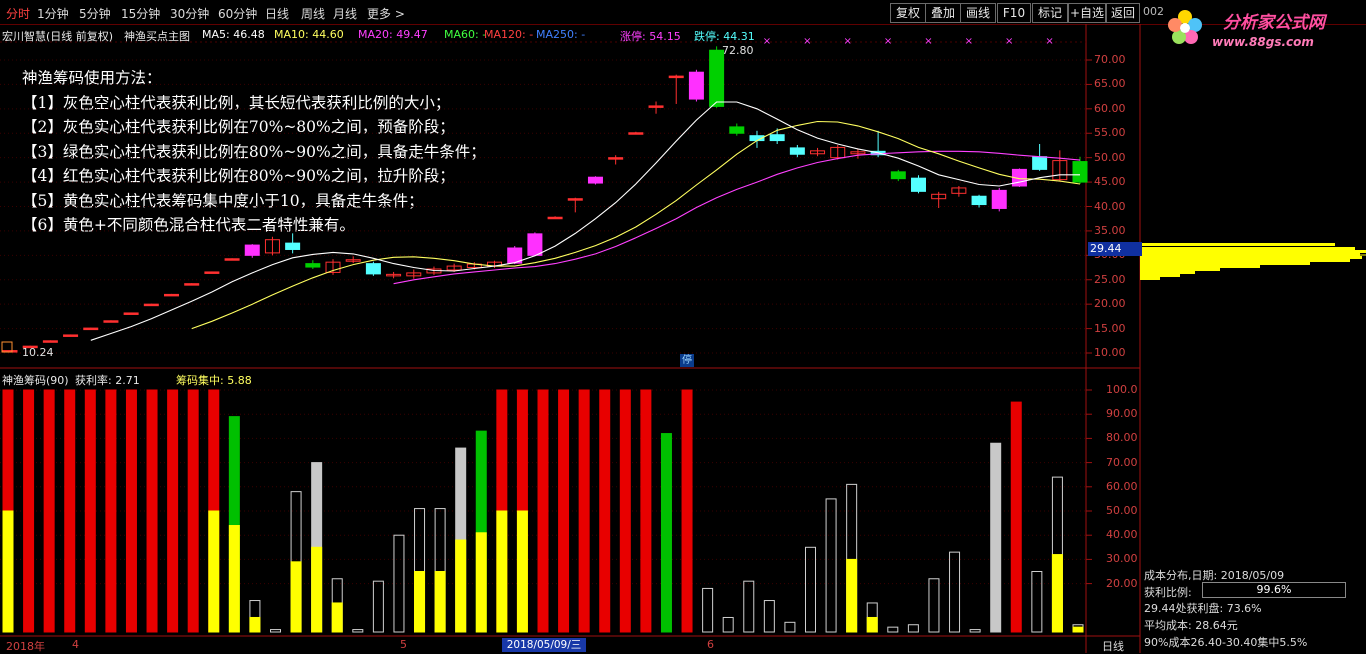 The height and width of the screenshot is (654, 1366). What do you see at coordinates (1122, 462) in the screenshot?
I see `indicator-tick-label: 70.00` at bounding box center [1122, 462].